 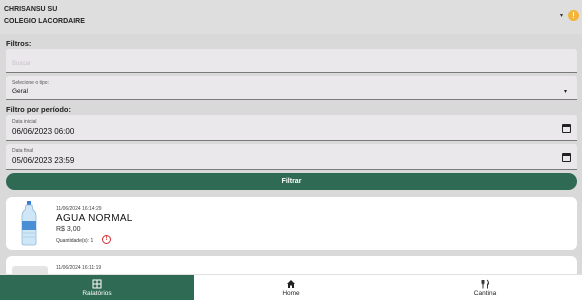 What do you see at coordinates (21, 64) in the screenshot?
I see `search-placeholder: Buscar` at bounding box center [21, 64].